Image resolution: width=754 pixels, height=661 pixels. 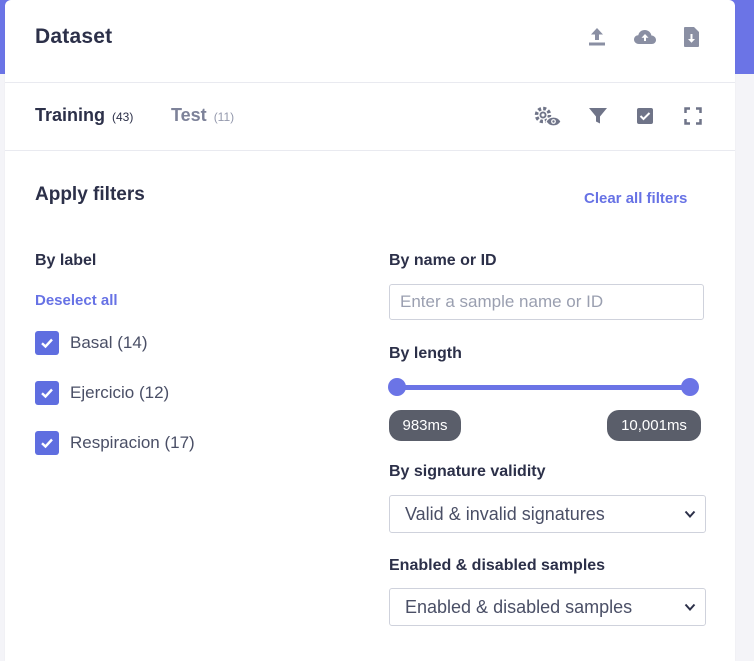 What do you see at coordinates (90, 194) in the screenshot?
I see `filters-title: Apply filters` at bounding box center [90, 194].